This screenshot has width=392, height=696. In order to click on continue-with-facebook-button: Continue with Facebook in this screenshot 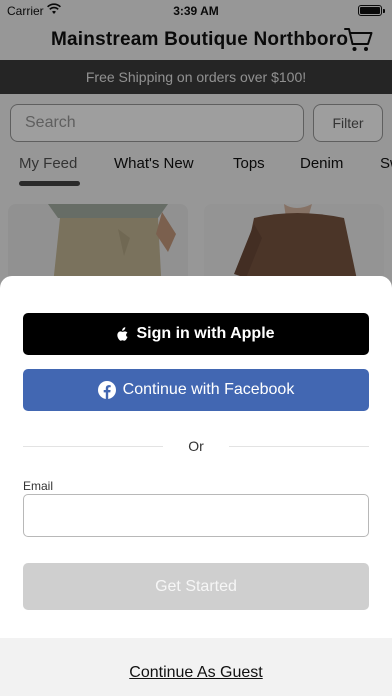, I will do `click(196, 390)`.